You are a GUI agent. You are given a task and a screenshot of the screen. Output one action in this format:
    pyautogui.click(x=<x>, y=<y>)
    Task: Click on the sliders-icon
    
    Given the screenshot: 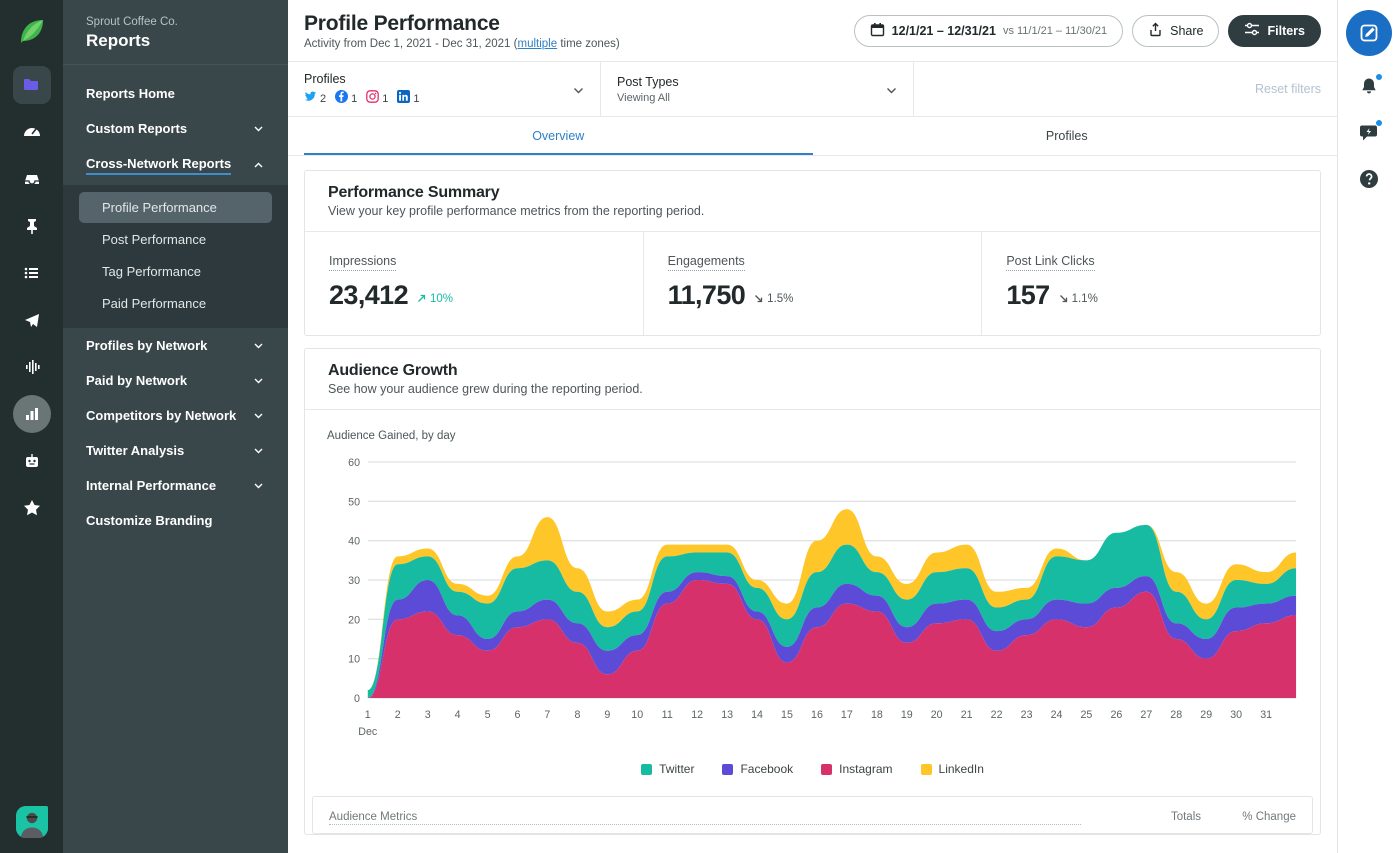 What is the action you would take?
    pyautogui.click(x=1252, y=30)
    